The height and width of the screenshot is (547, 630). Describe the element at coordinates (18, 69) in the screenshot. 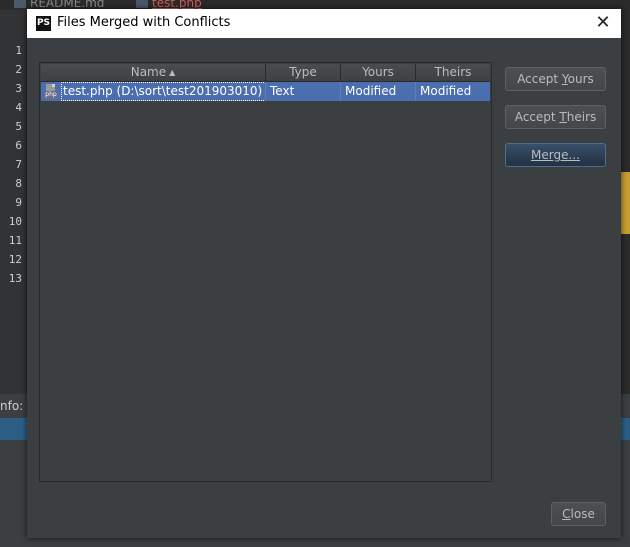

I see `line-number: 2` at that location.